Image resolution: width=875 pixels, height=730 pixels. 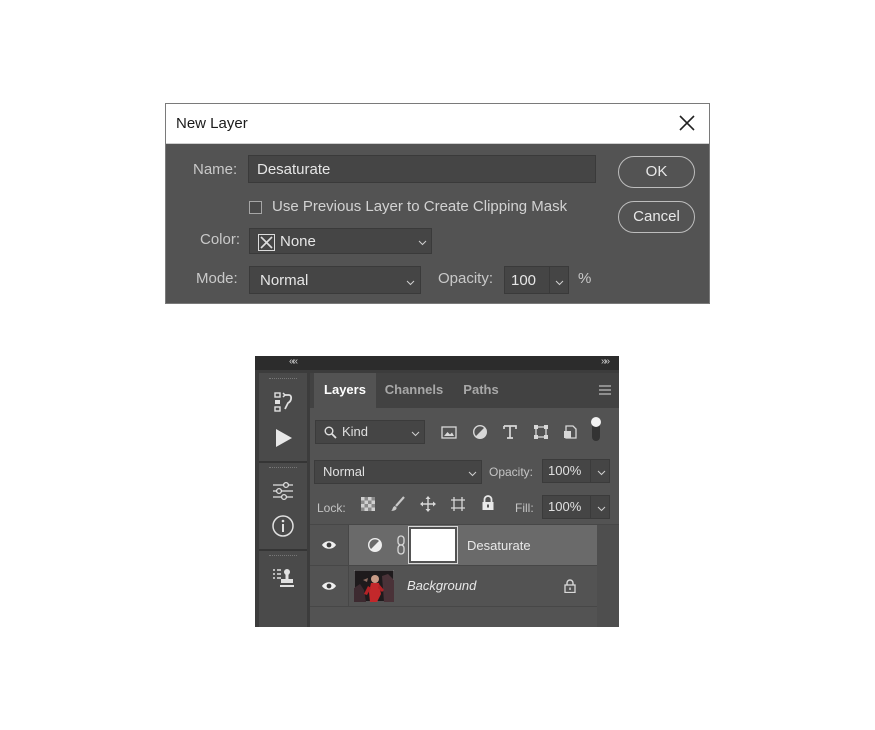 I want to click on layer-lock-icon, so click(x=570, y=586).